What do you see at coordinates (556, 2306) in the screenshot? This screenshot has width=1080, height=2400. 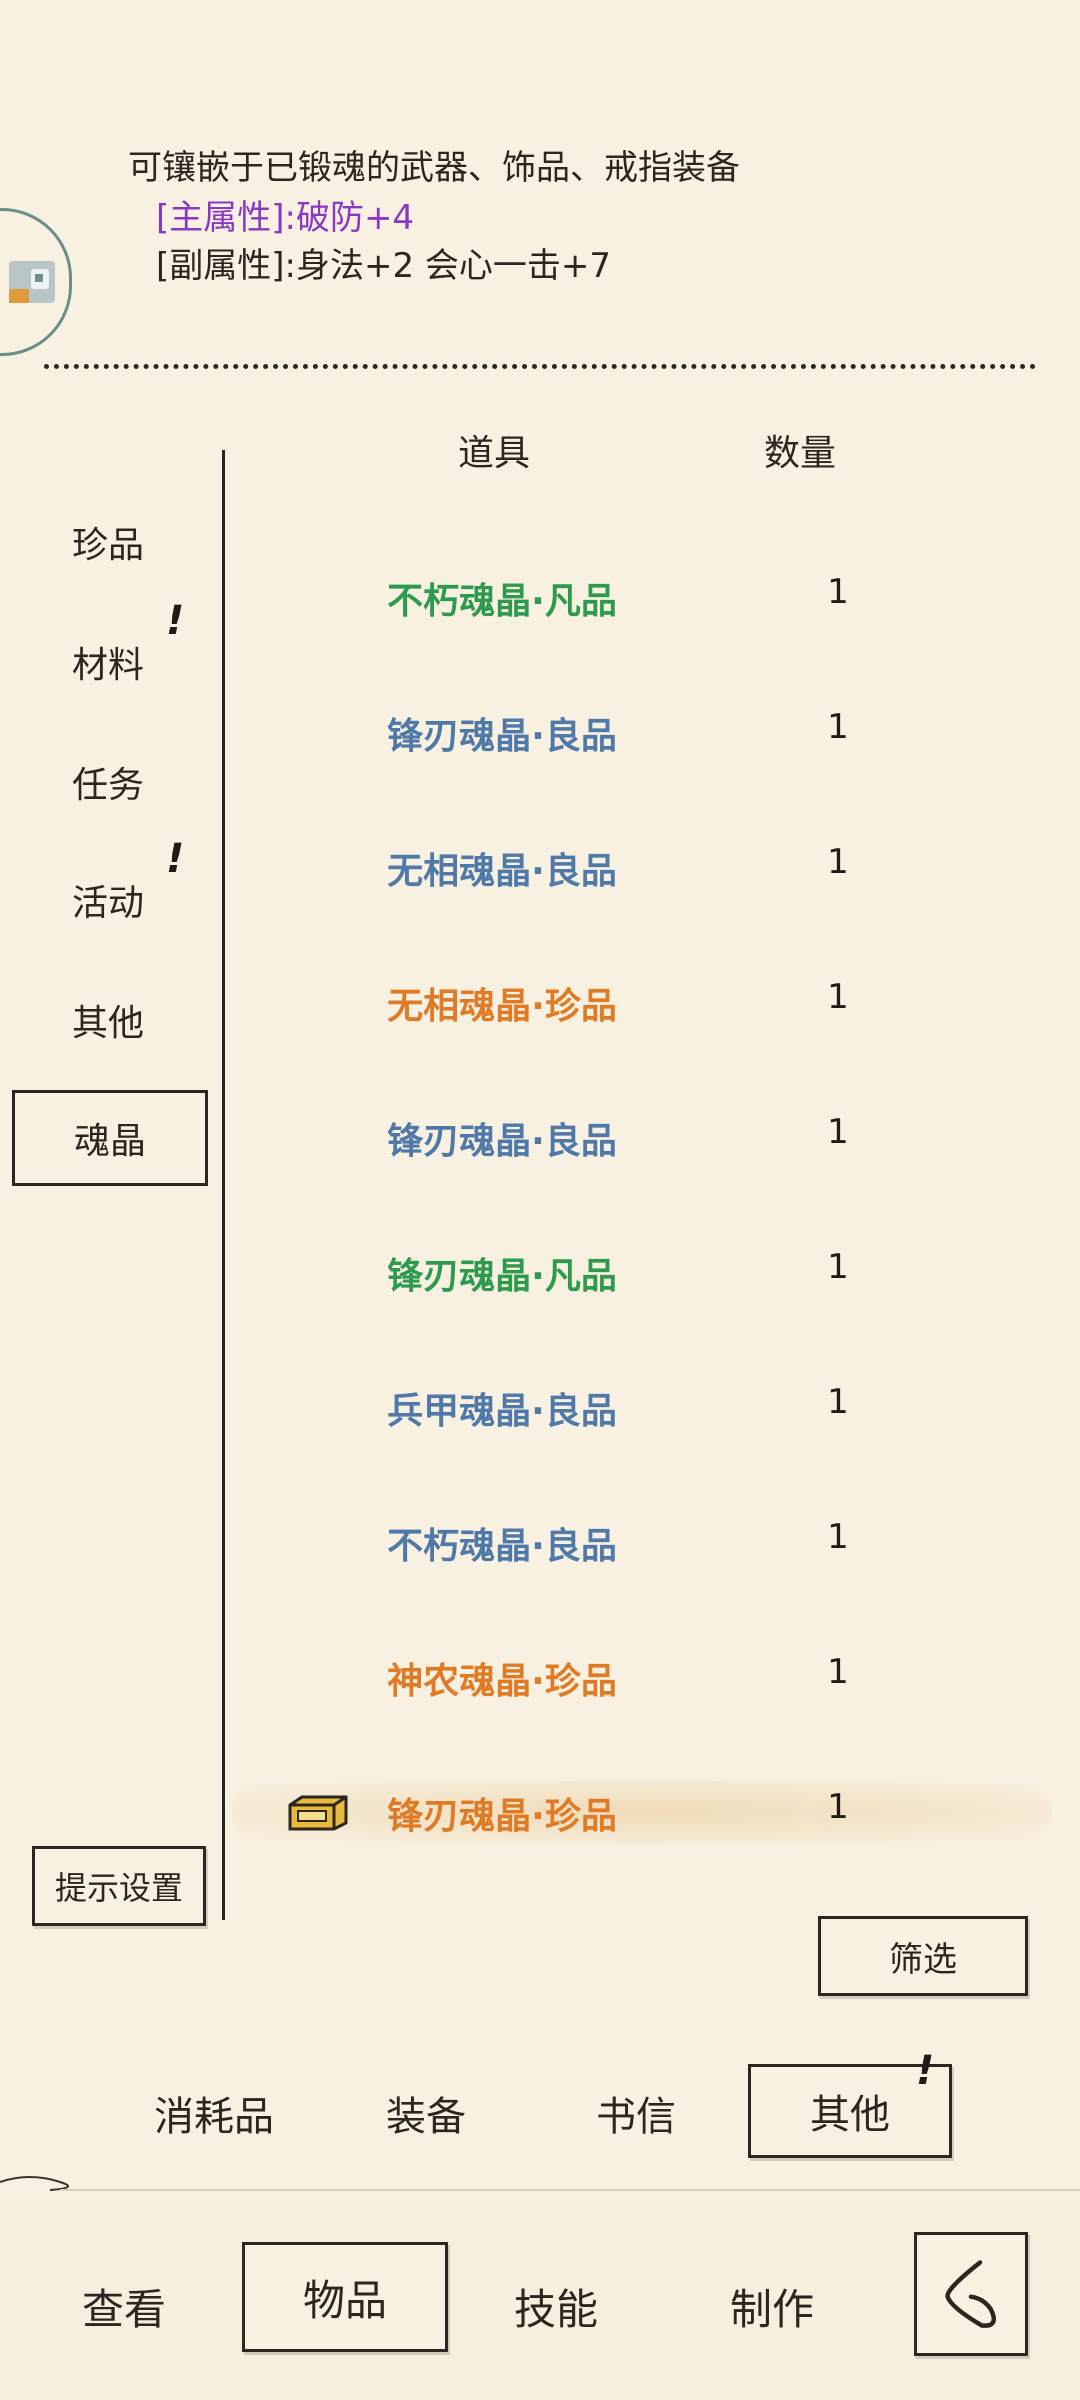 I see `nav-skills: 技能` at bounding box center [556, 2306].